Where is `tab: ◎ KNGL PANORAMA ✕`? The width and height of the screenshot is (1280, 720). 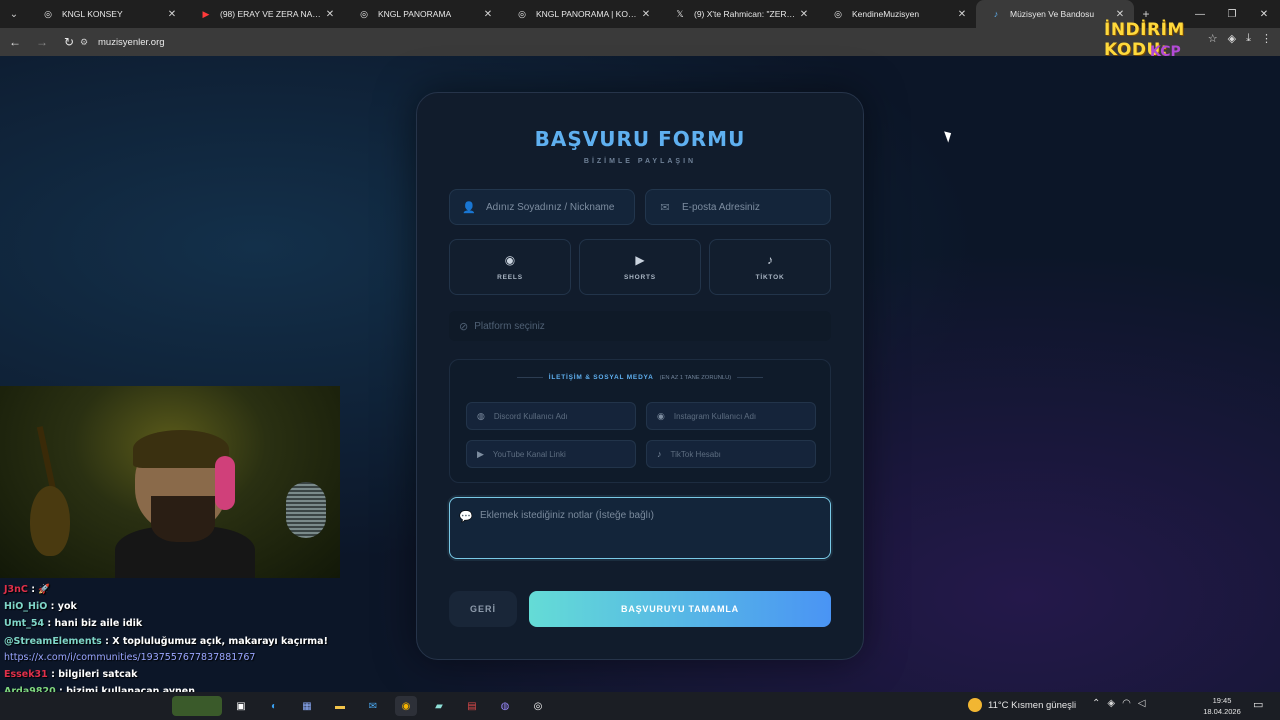 tab: ◎ KNGL PANORAMA ✕ is located at coordinates (423, 14).